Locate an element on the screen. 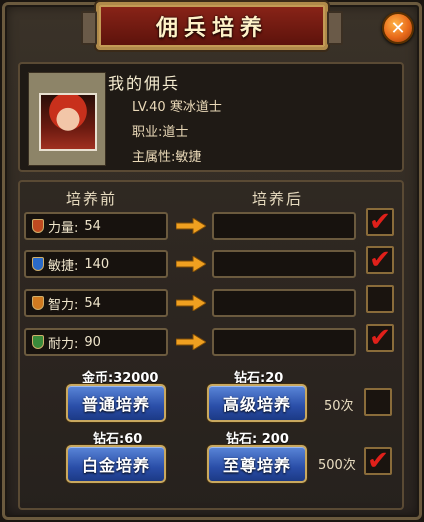 The height and width of the screenshot is (522, 424). batch-50-checkbox is located at coordinates (378, 402).